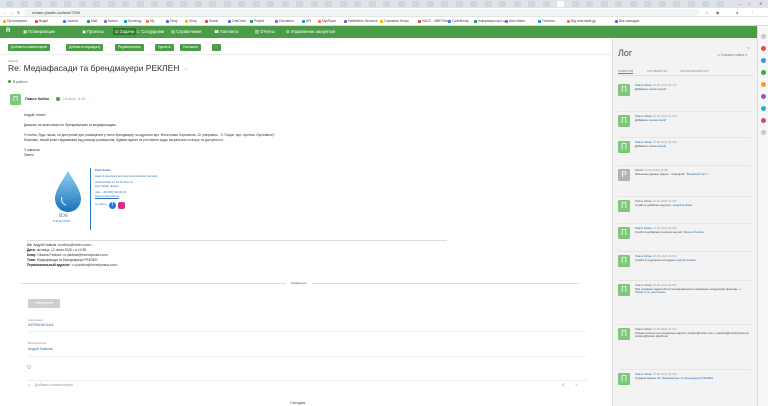 The height and width of the screenshot is (406, 768). What do you see at coordinates (310, 31) in the screenshot?
I see `nav-item: ⚙ Управление аккаунтом` at bounding box center [310, 31].